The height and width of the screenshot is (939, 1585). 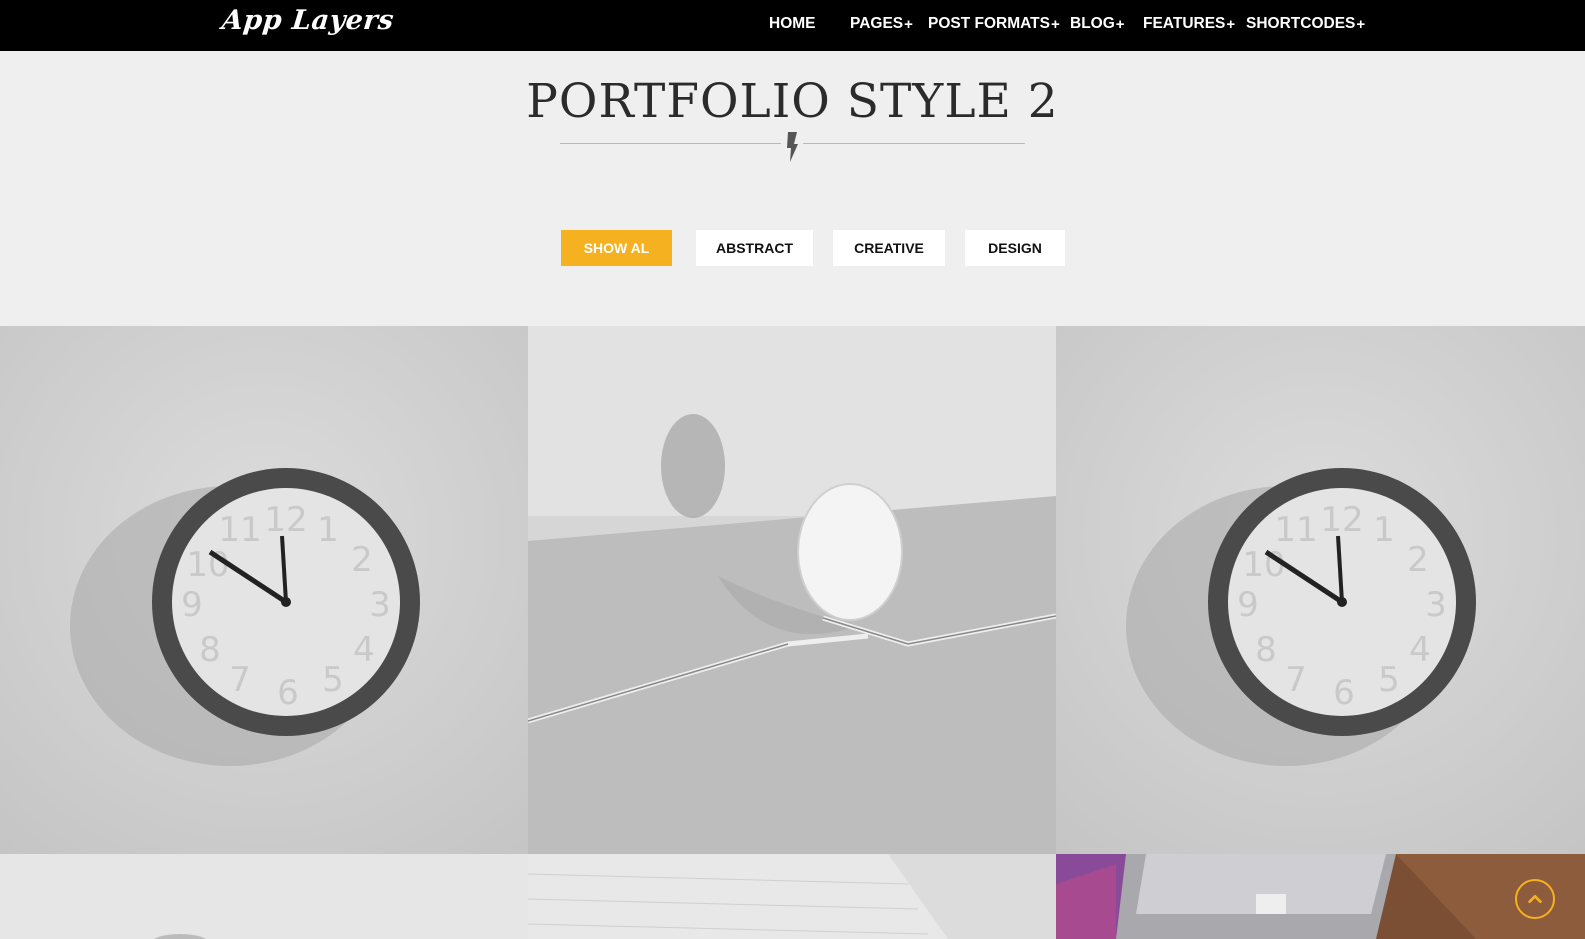 What do you see at coordinates (792, 101) in the screenshot?
I see `page-title: PORTFOLIO STYLE 2` at bounding box center [792, 101].